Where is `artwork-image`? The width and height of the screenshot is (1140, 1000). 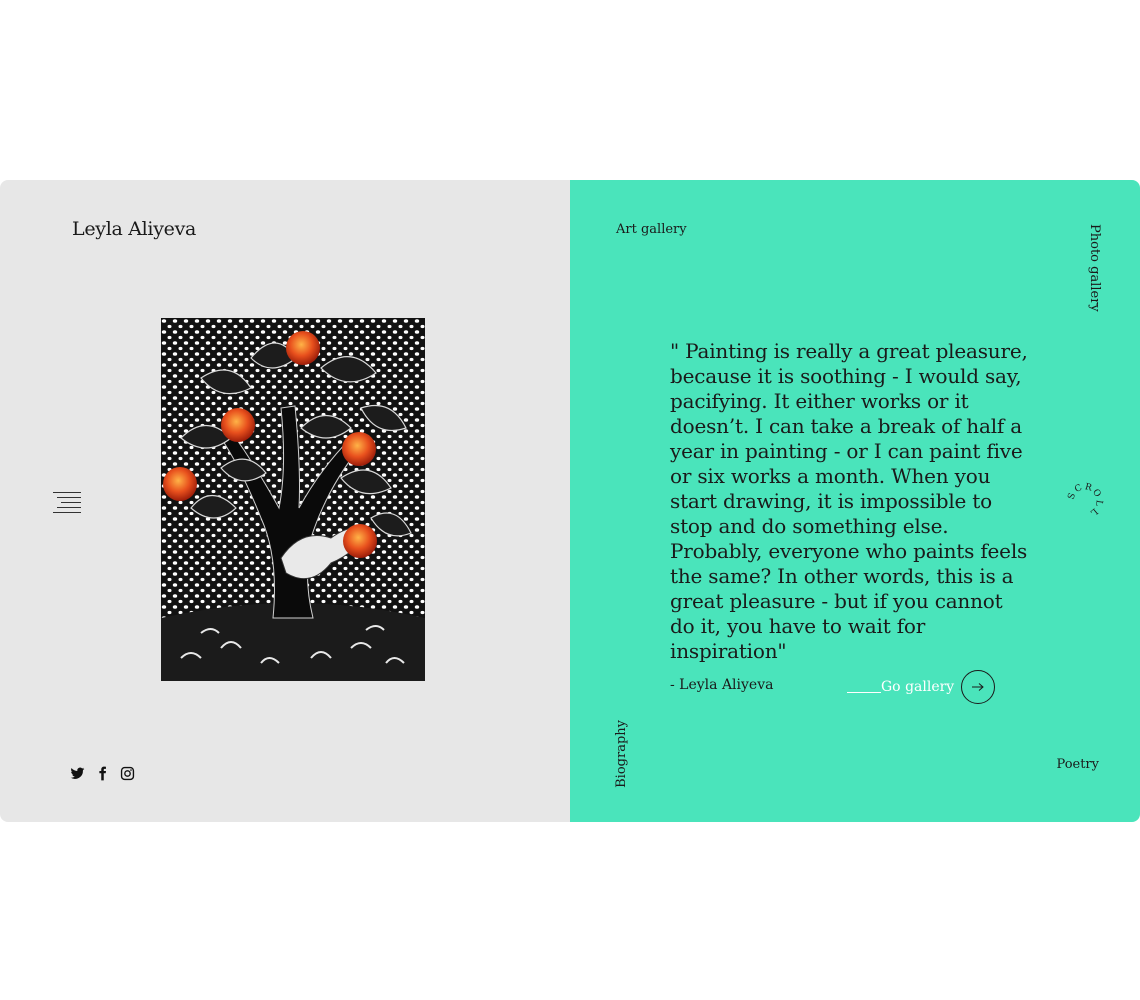 artwork-image is located at coordinates (293, 499).